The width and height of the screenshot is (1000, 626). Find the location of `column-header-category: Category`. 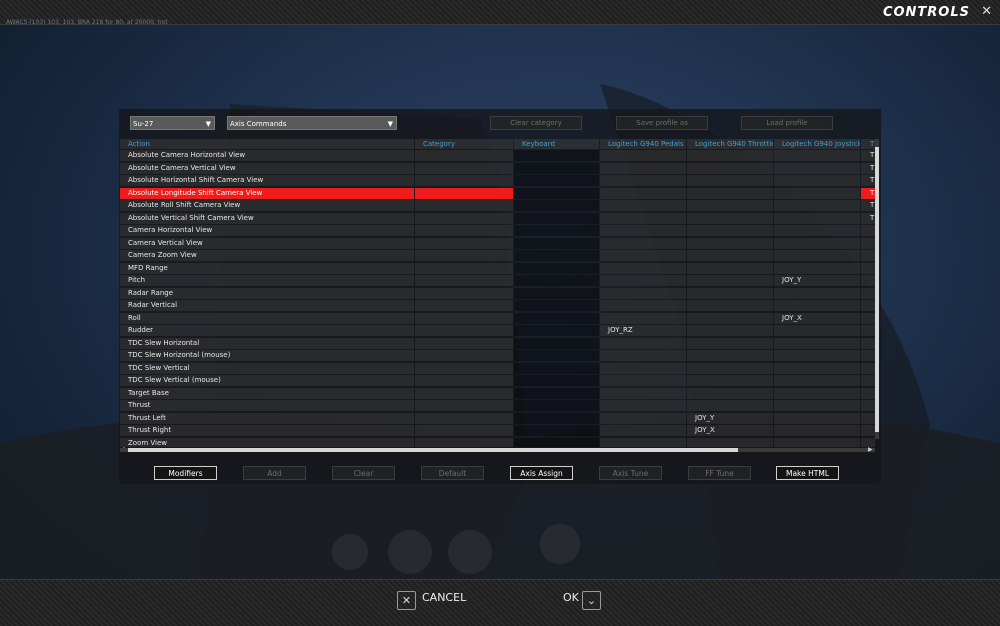

column-header-category: Category is located at coordinates (464, 144).